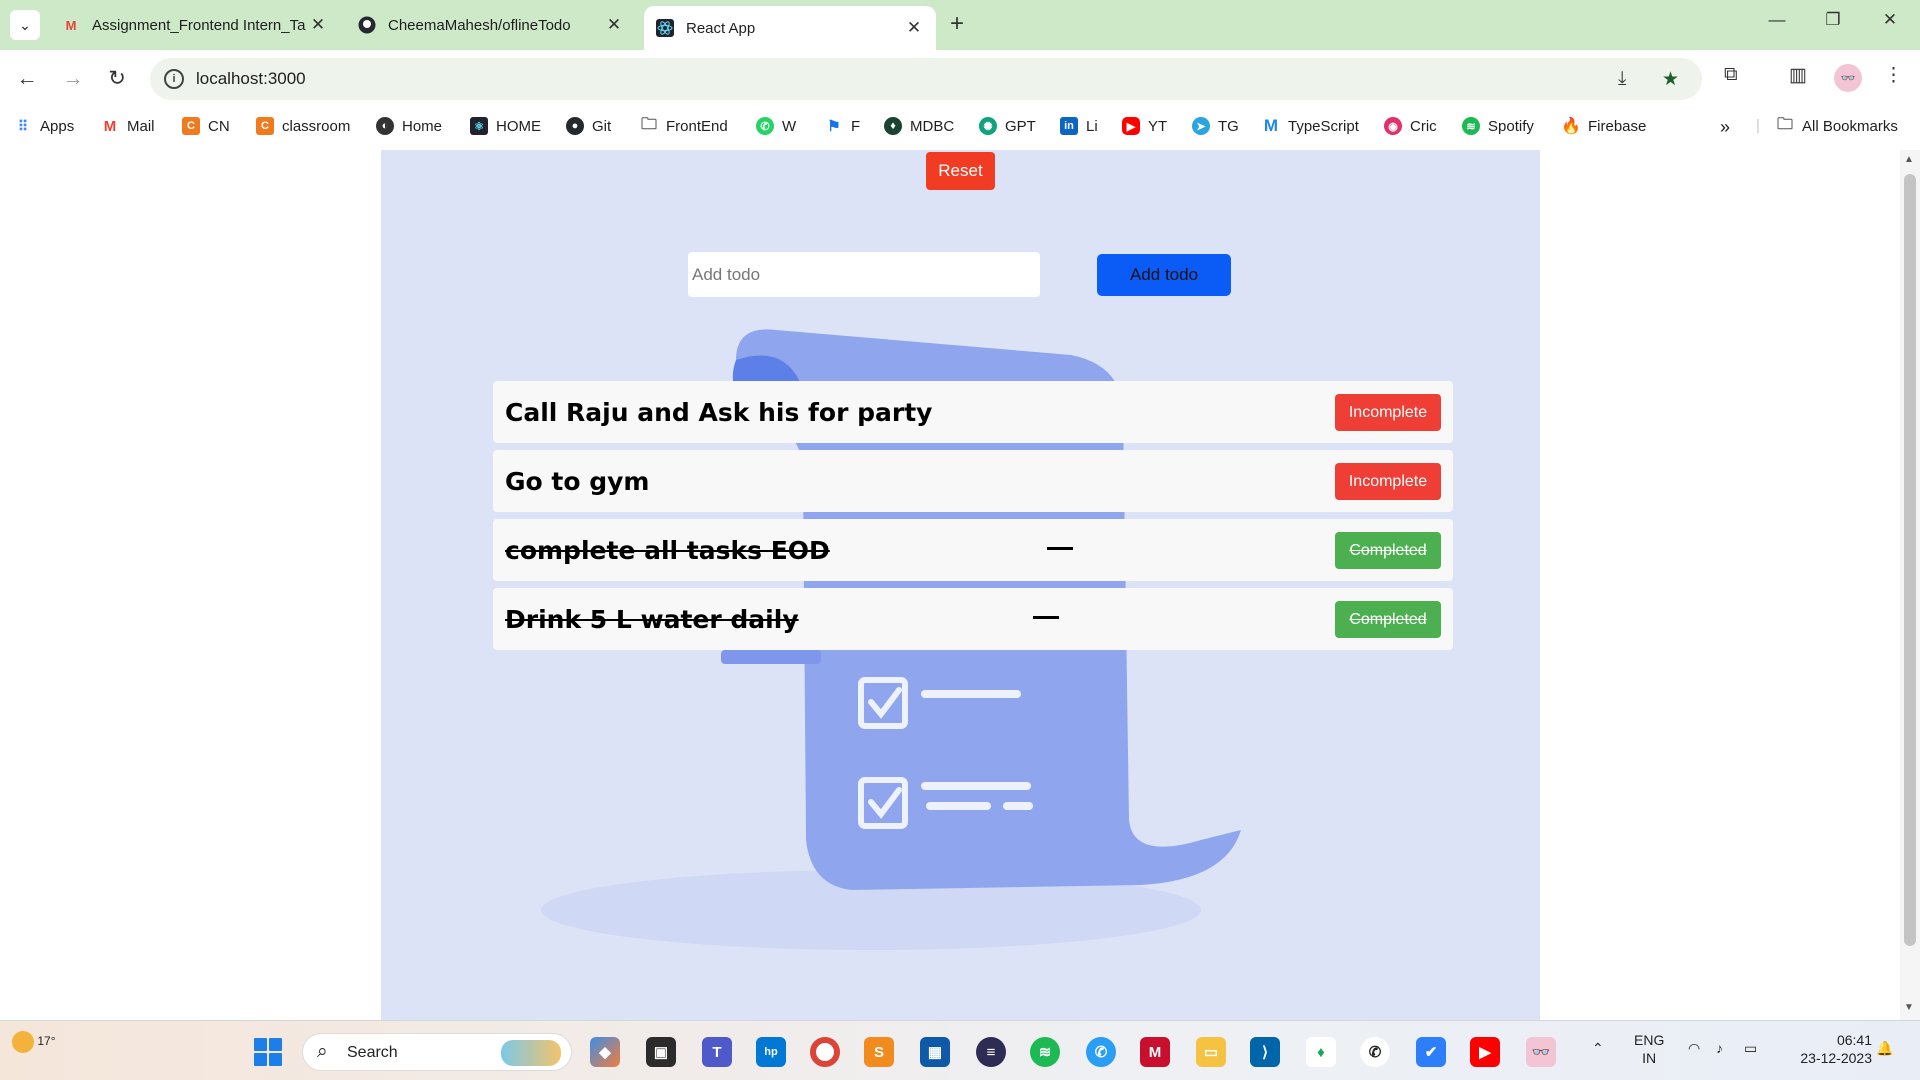 Image resolution: width=1920 pixels, height=1080 pixels. Describe the element at coordinates (771, 1052) in the screenshot. I see `hp-icon: hp` at that location.